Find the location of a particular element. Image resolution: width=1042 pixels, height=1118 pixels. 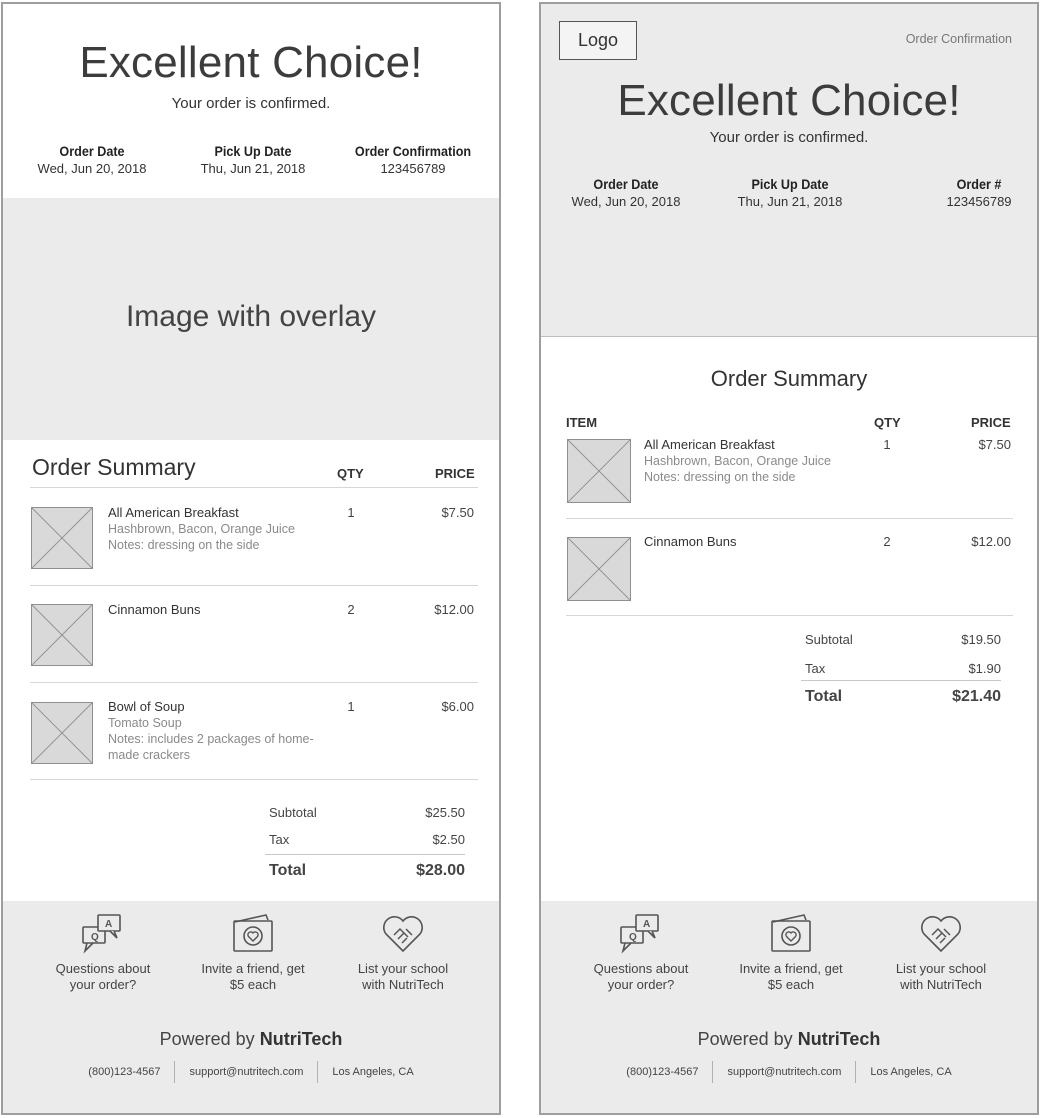

hero-title: Excellent Choice! is located at coordinates (789, 100).